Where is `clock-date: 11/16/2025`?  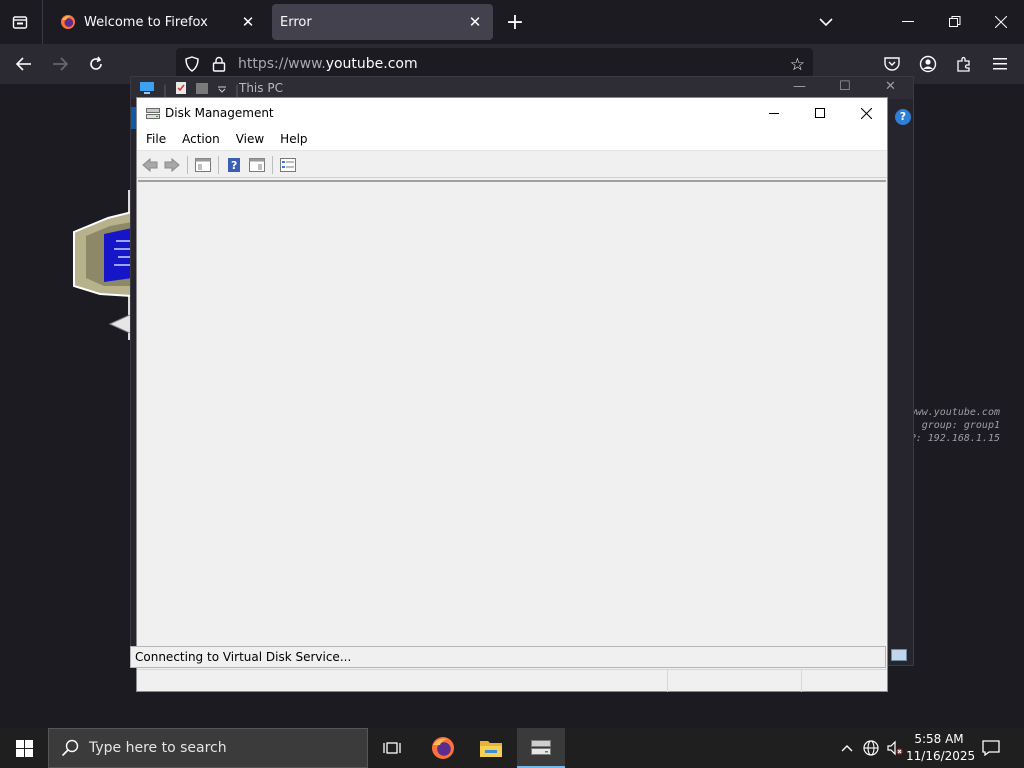 clock-date: 11/16/2025 is located at coordinates (941, 756).